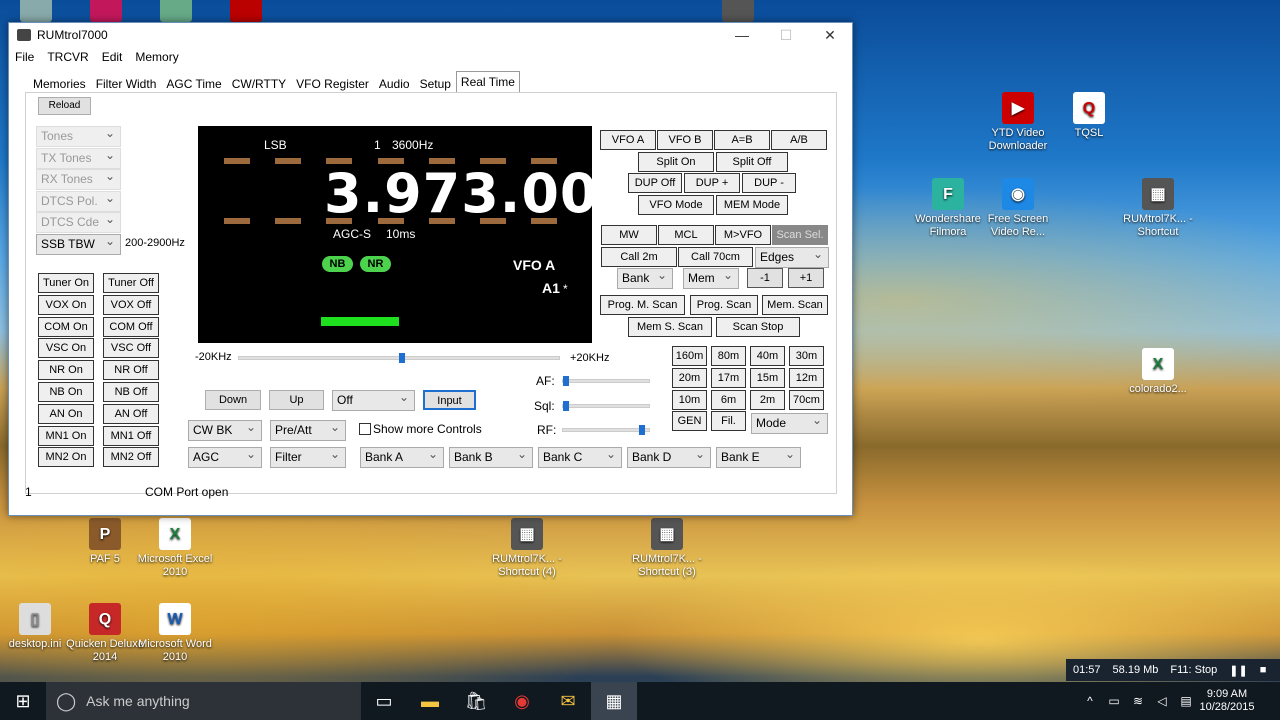 This screenshot has width=1280, height=720. What do you see at coordinates (491, 456) in the screenshot?
I see `bank-b-dropdown: Bank B` at bounding box center [491, 456].